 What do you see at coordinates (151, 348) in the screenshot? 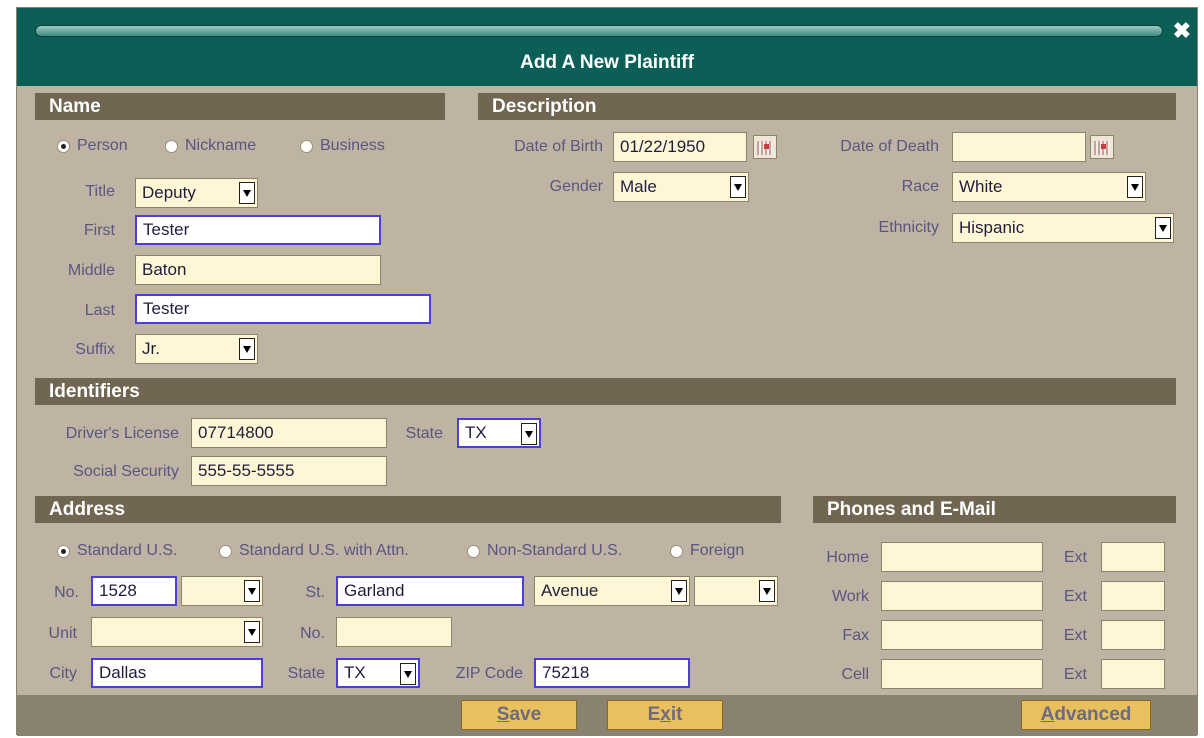
I see `suffix-value: Jr.` at bounding box center [151, 348].